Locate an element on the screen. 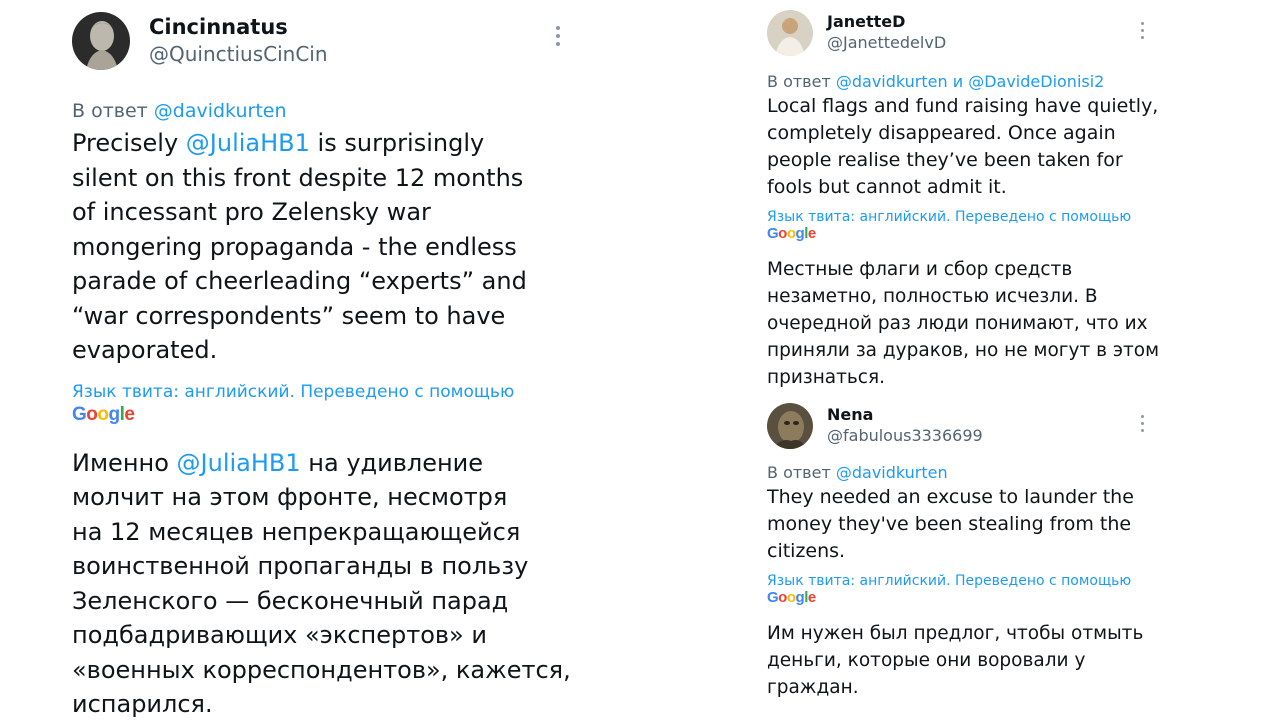 Image resolution: width=1280 pixels, height=722 pixels. author-handle: @QuinctiusCinCin is located at coordinates (238, 54).